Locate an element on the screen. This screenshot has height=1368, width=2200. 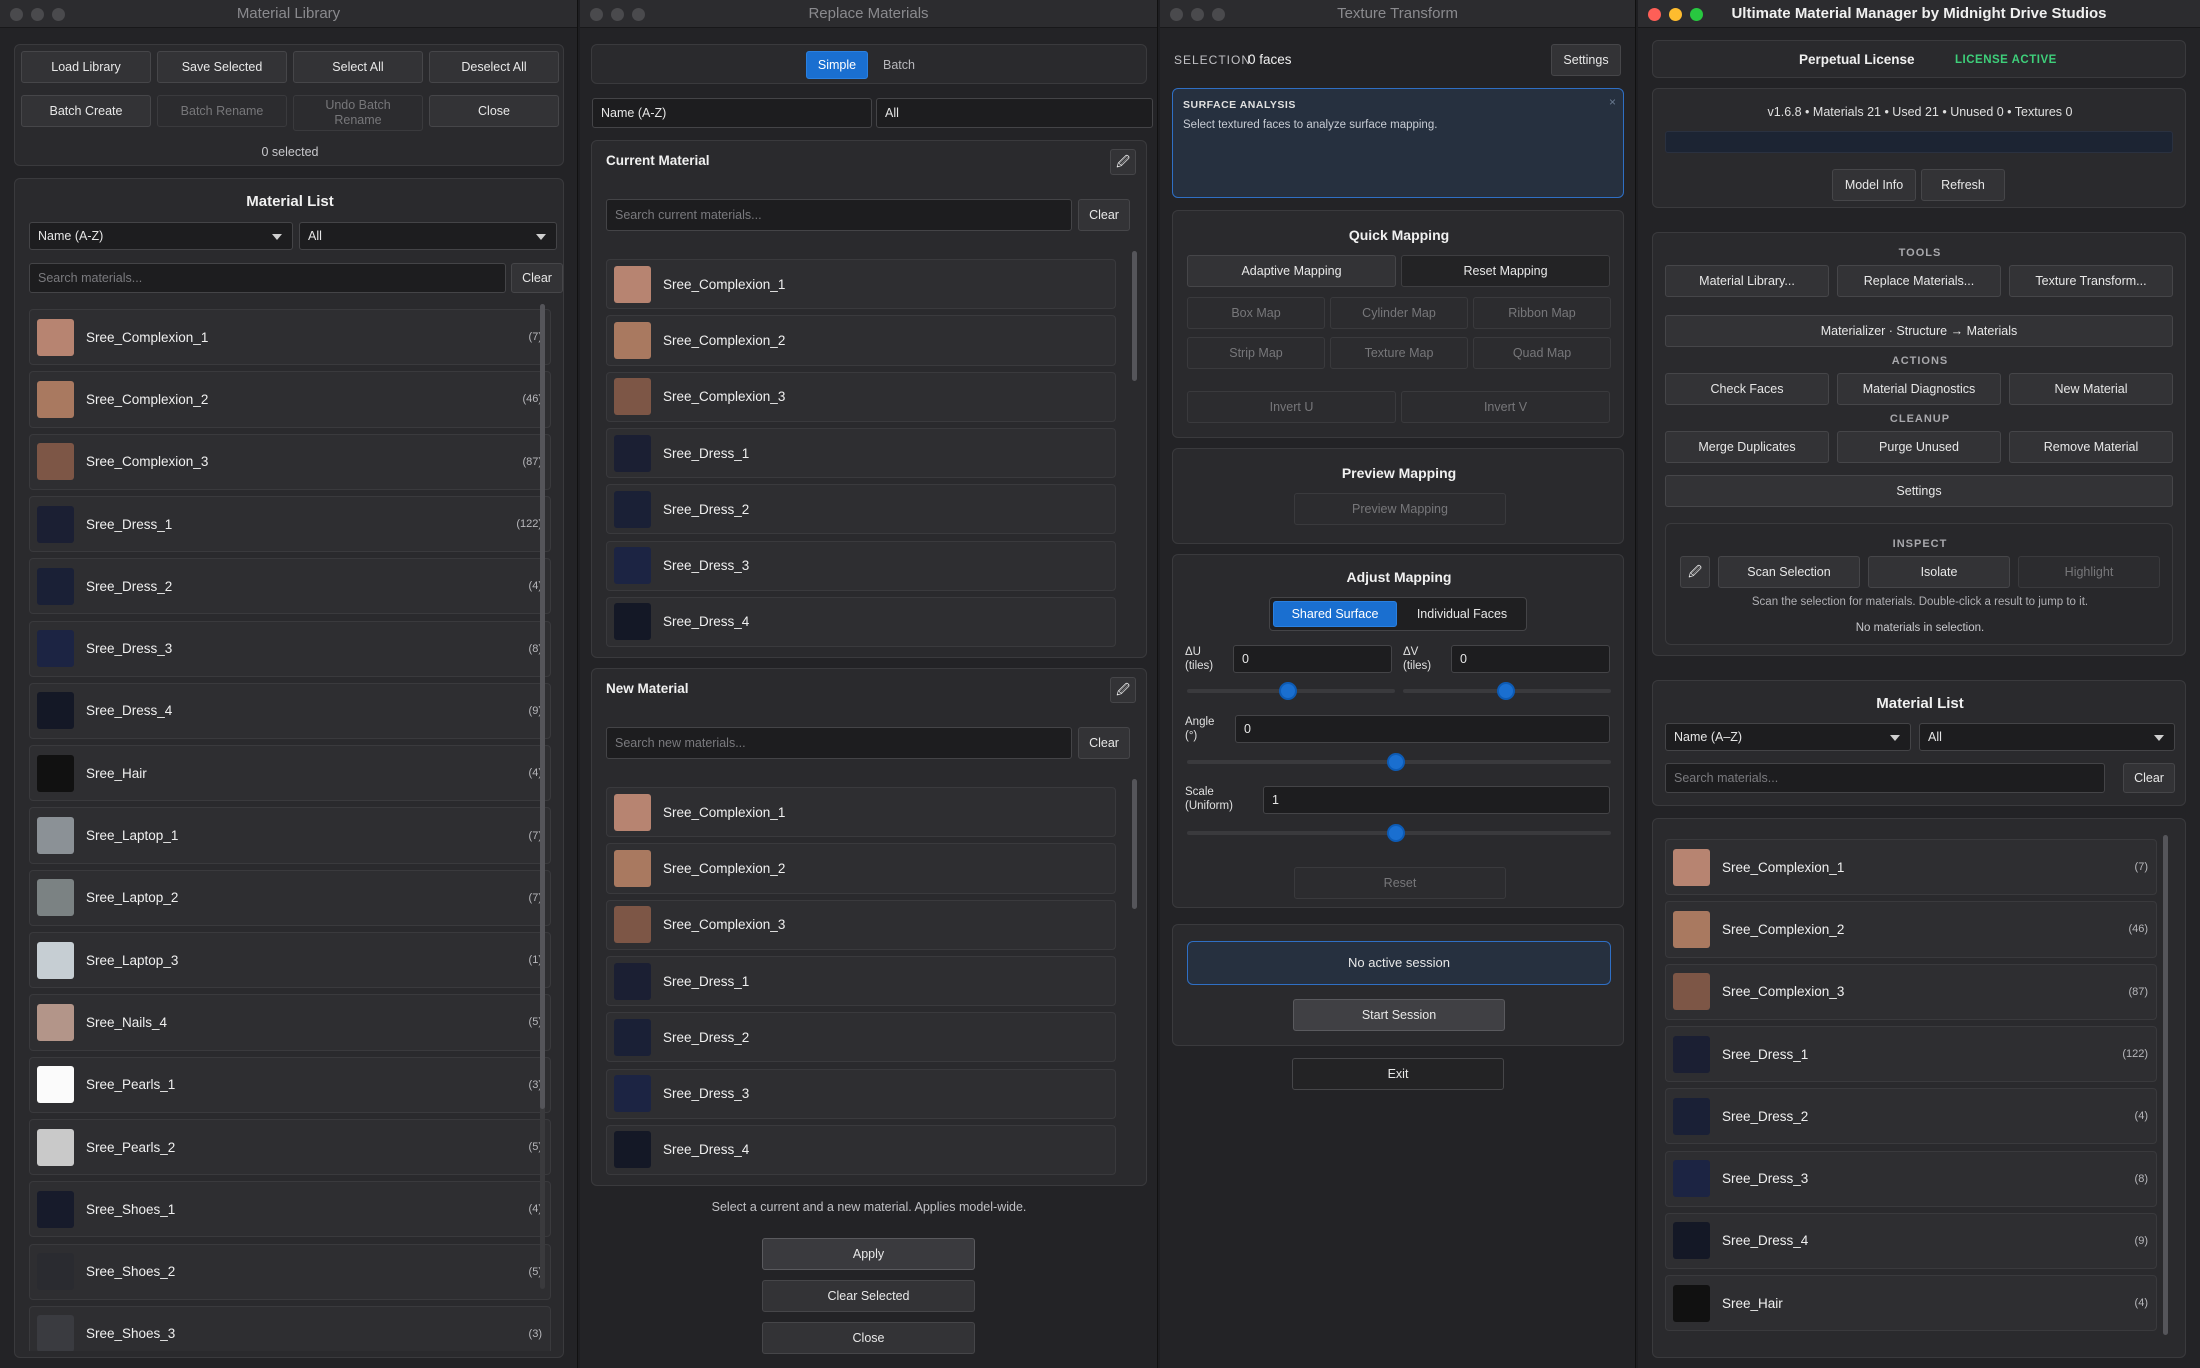
highlight-button: Highlight is located at coordinates (2089, 572).